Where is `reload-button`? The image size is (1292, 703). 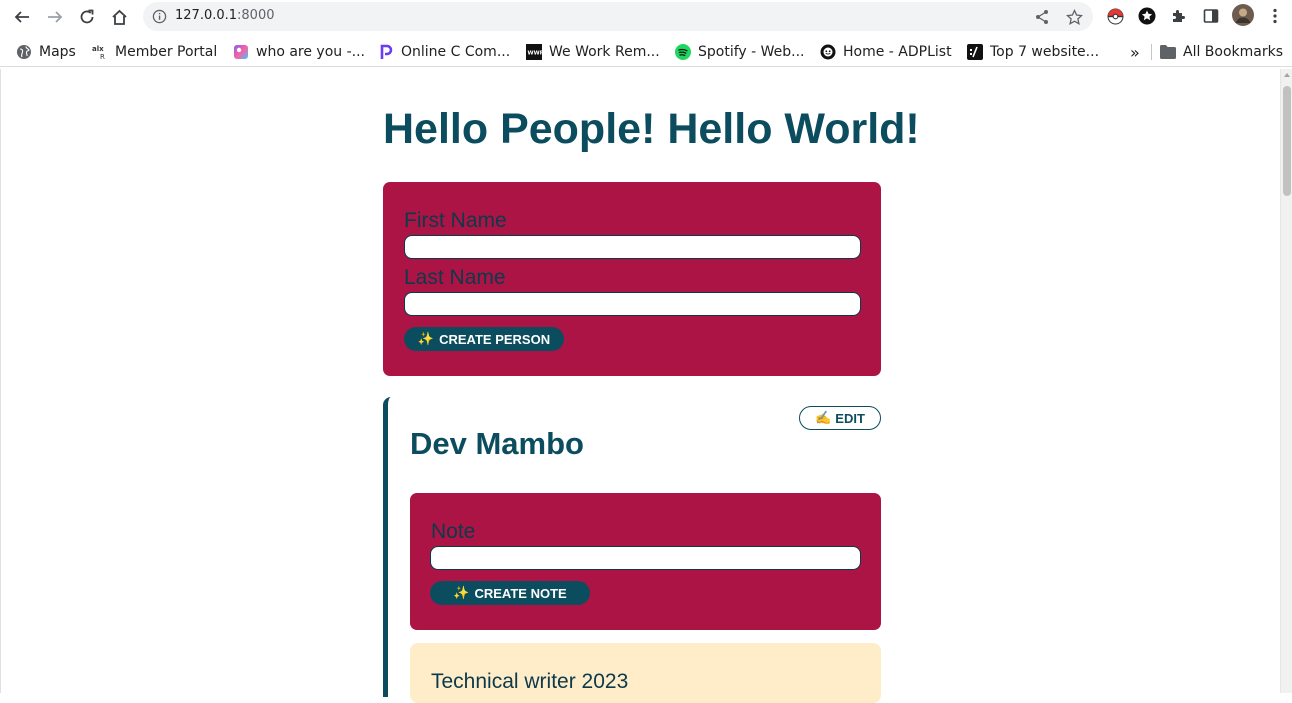 reload-button is located at coordinates (87, 17).